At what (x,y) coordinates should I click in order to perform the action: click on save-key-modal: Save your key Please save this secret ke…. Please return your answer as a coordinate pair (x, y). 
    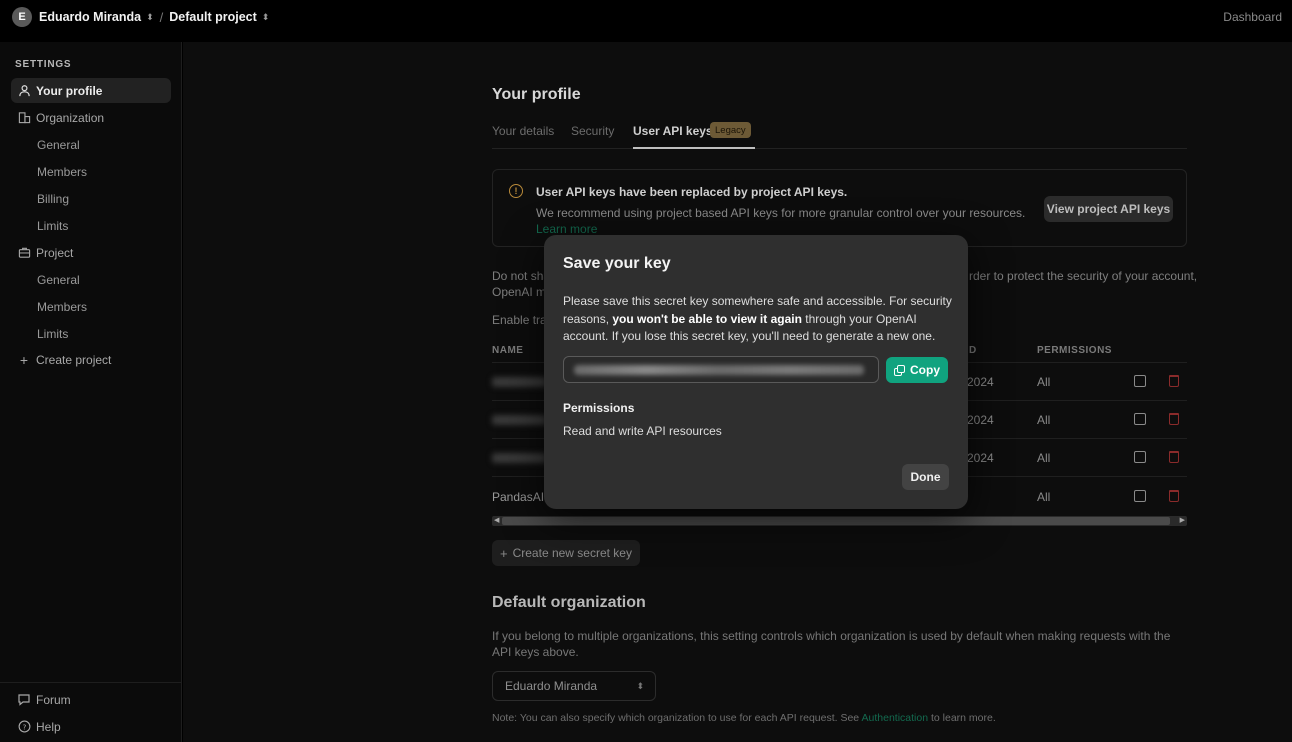
    Looking at the image, I should click on (756, 372).